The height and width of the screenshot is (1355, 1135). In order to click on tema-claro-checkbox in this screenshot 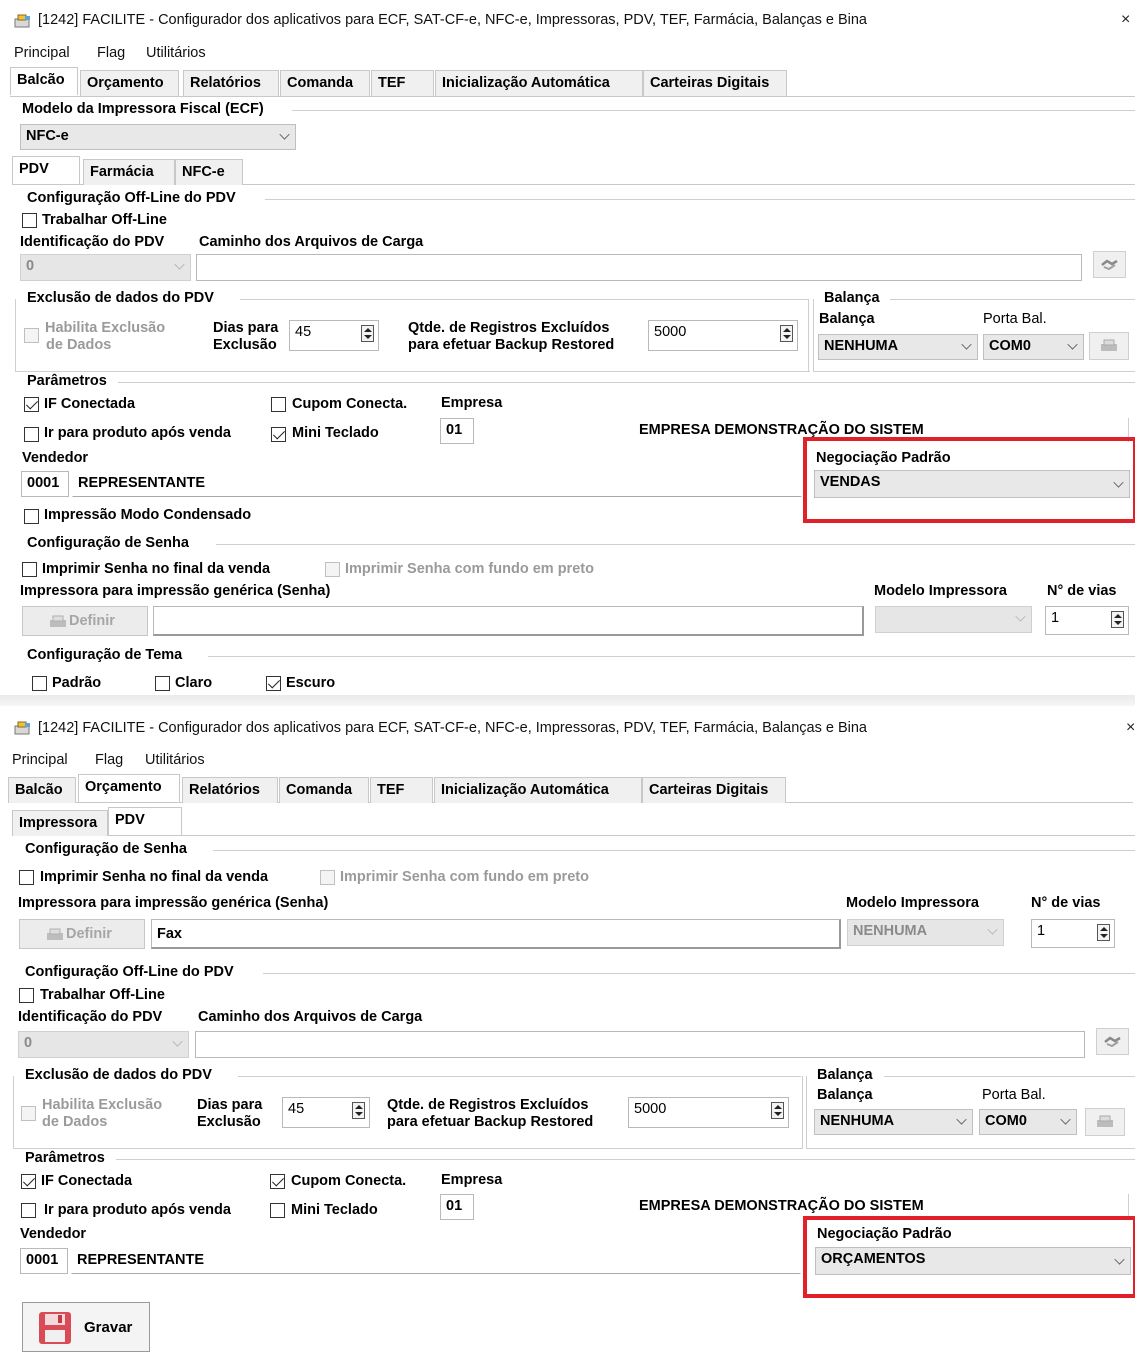, I will do `click(162, 683)`.